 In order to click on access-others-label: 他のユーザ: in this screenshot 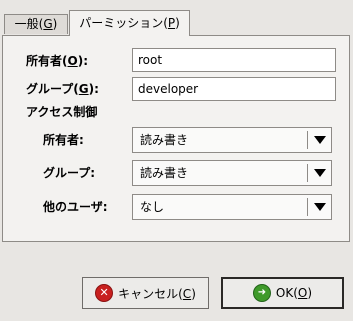, I will do `click(75, 207)`.